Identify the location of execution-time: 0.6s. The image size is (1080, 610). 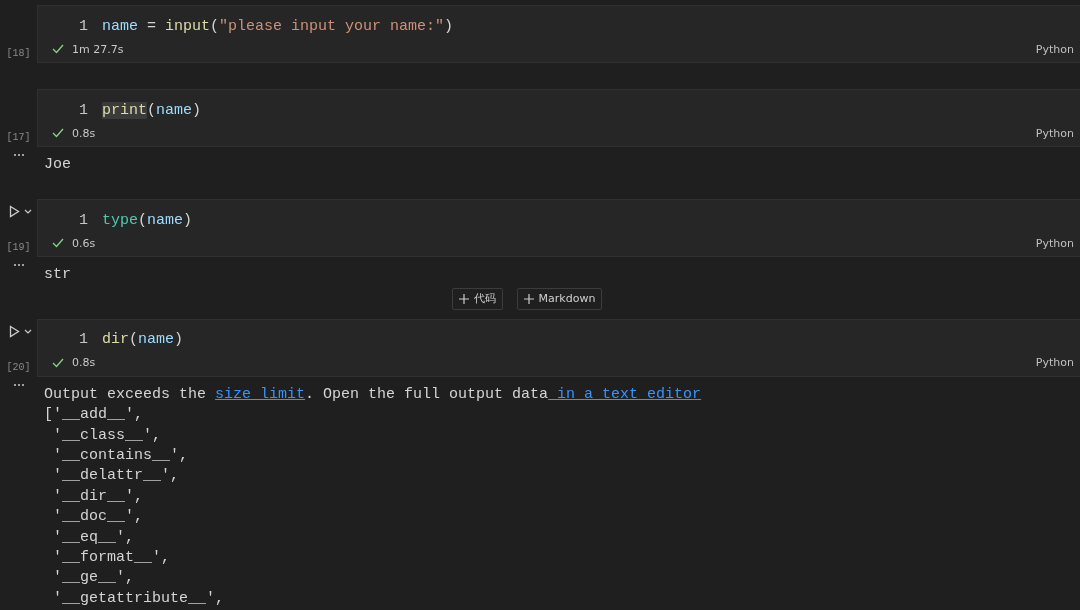
(84, 243).